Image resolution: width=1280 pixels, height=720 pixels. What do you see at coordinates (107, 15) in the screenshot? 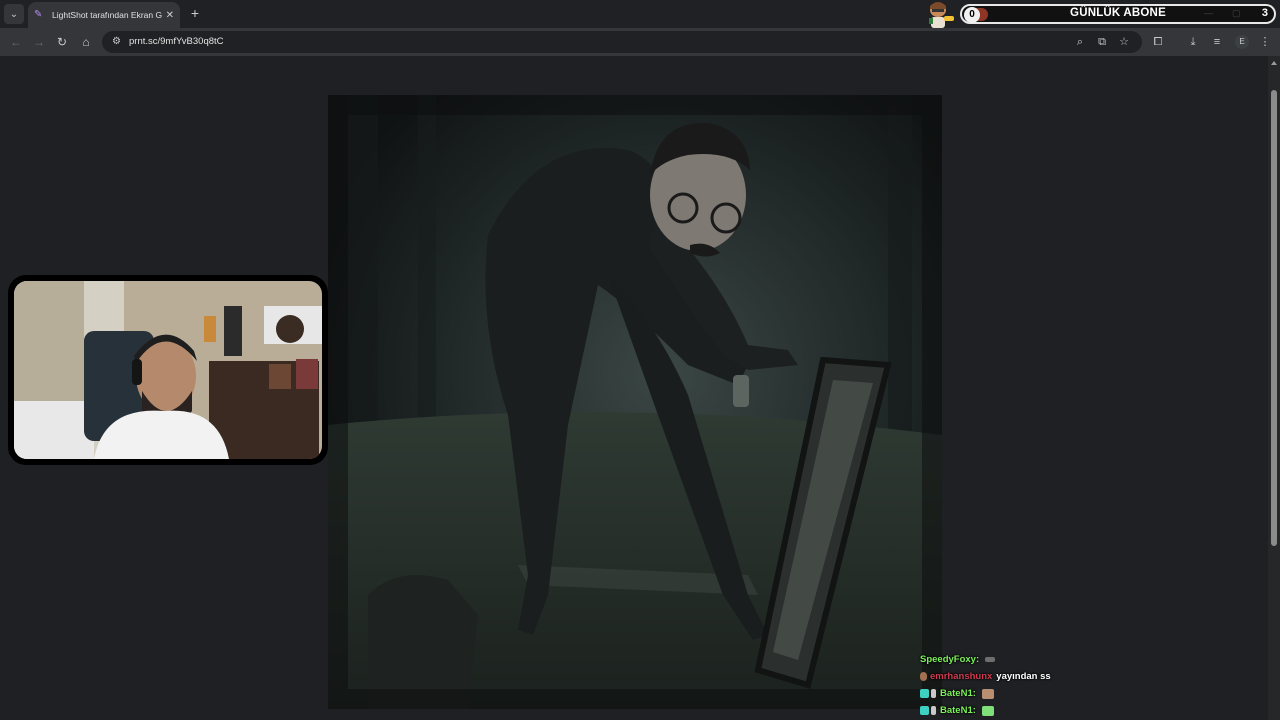
I see `tab-title: LightShot tarafından Ekran Görüntüsü` at bounding box center [107, 15].